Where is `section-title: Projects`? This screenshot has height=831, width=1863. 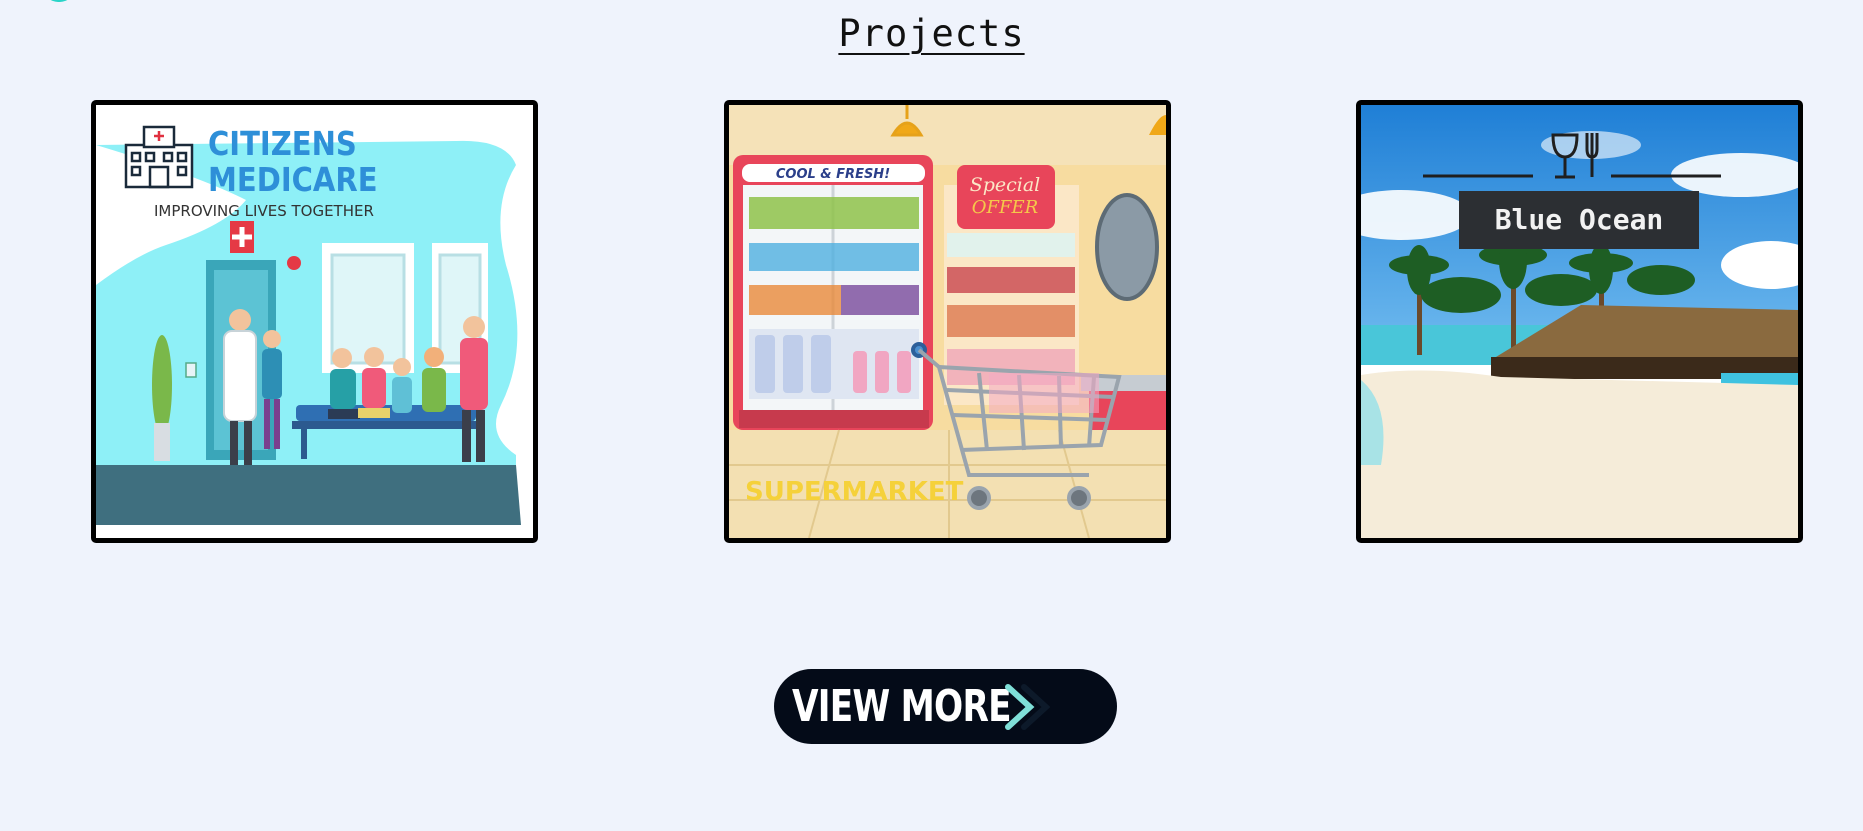 section-title: Projects is located at coordinates (931, 33).